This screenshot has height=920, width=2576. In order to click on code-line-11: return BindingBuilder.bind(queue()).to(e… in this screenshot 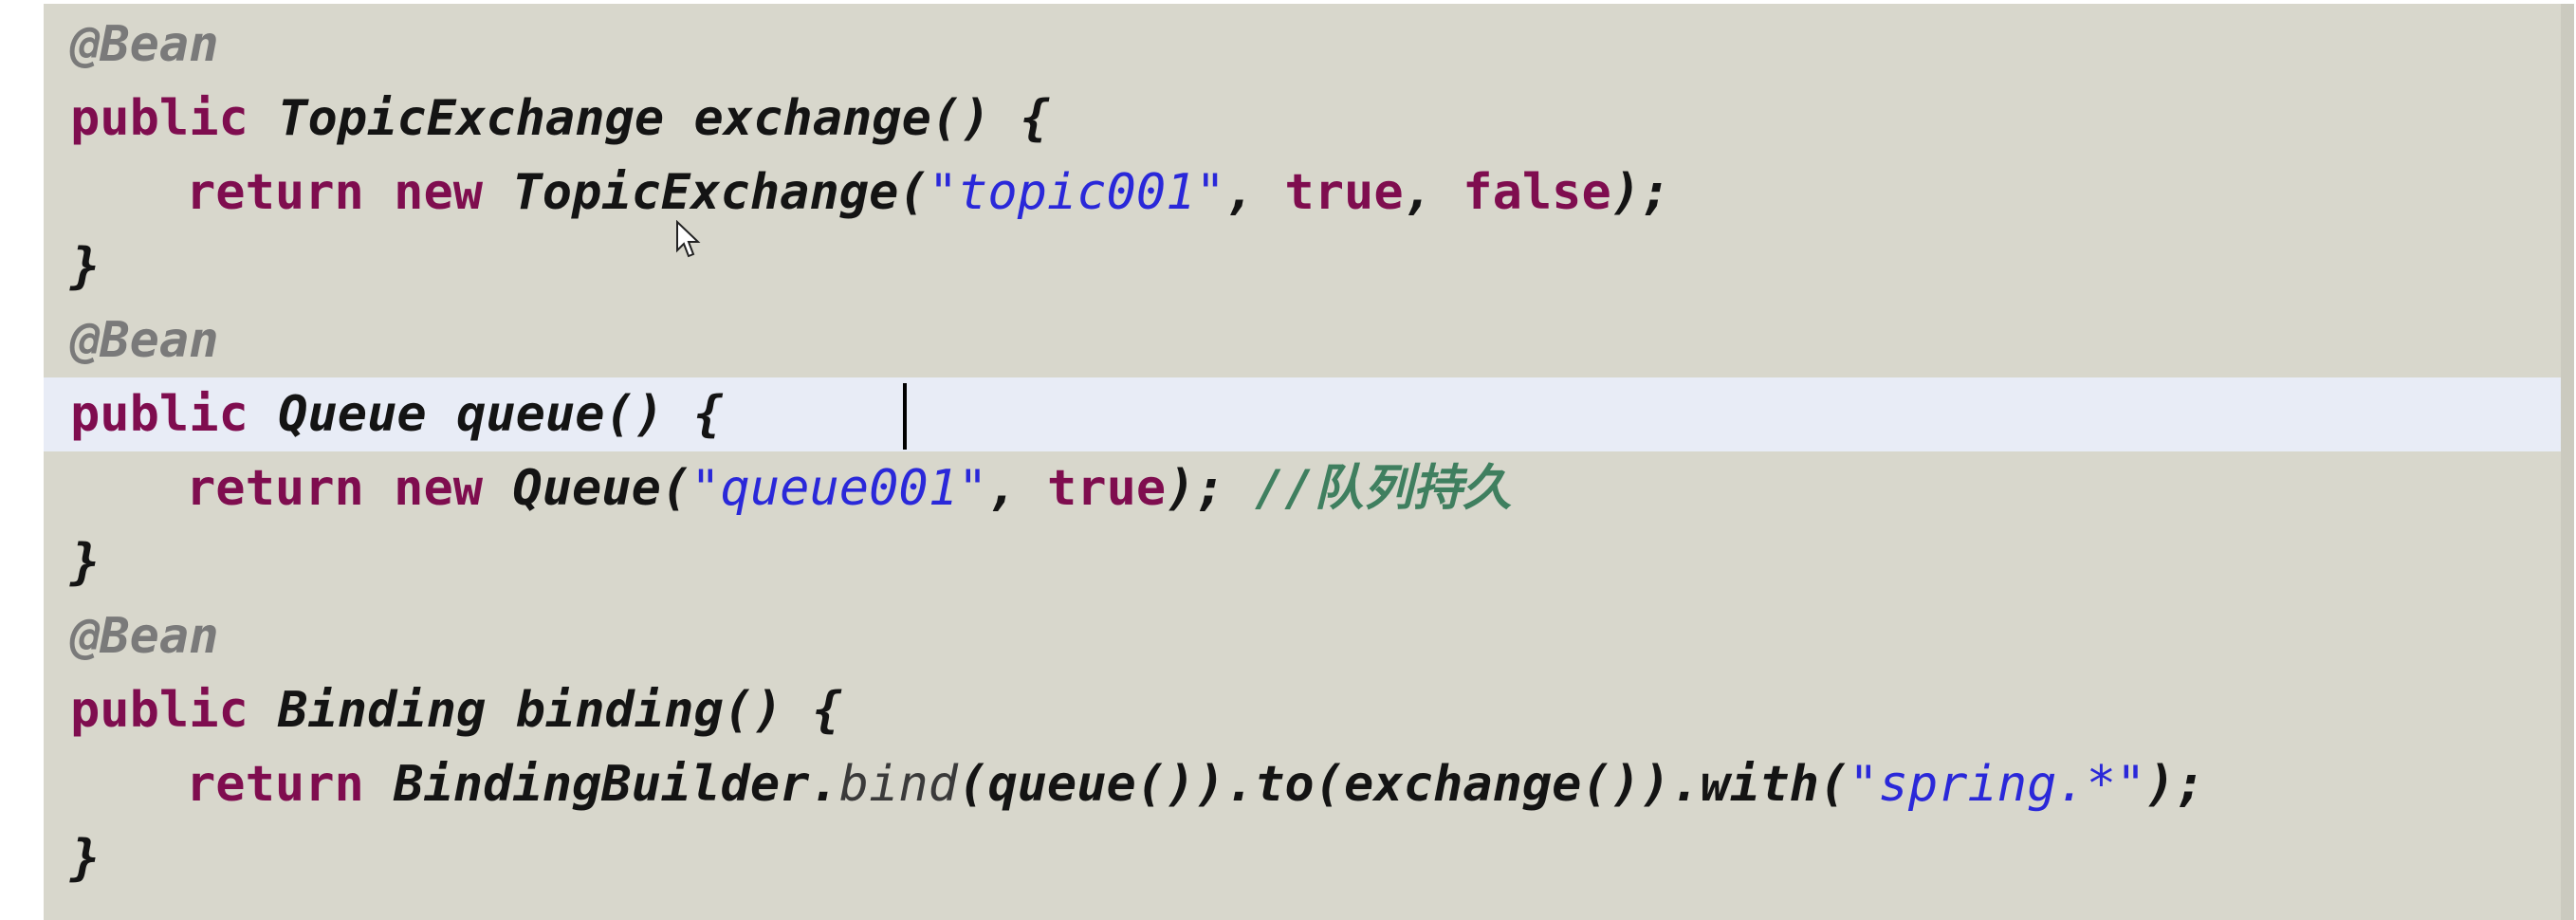, I will do `click(1309, 784)`.